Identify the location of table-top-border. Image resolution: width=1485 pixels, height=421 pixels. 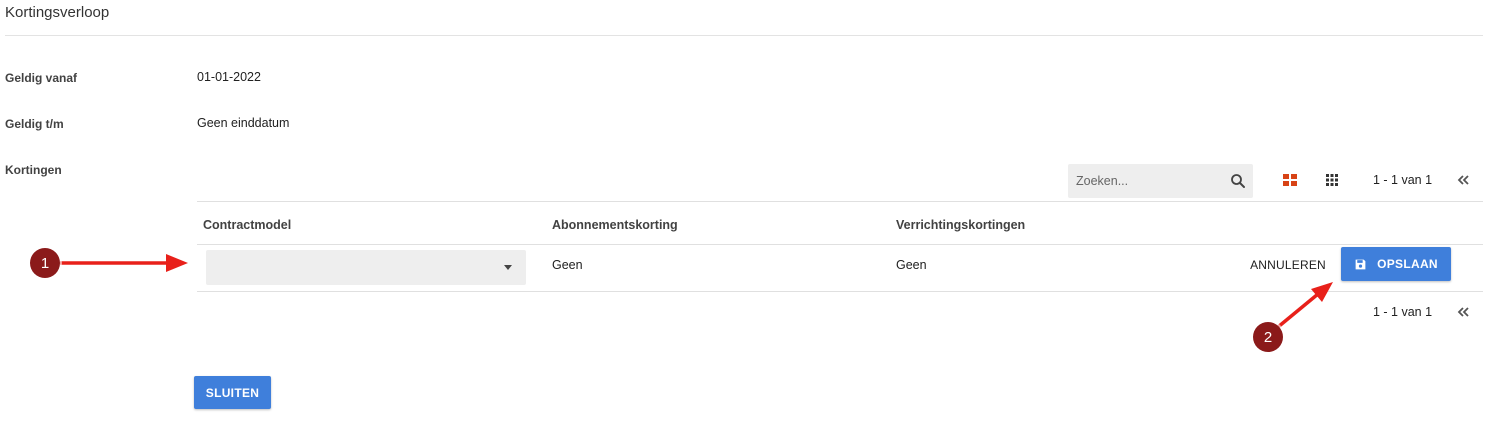
(840, 201).